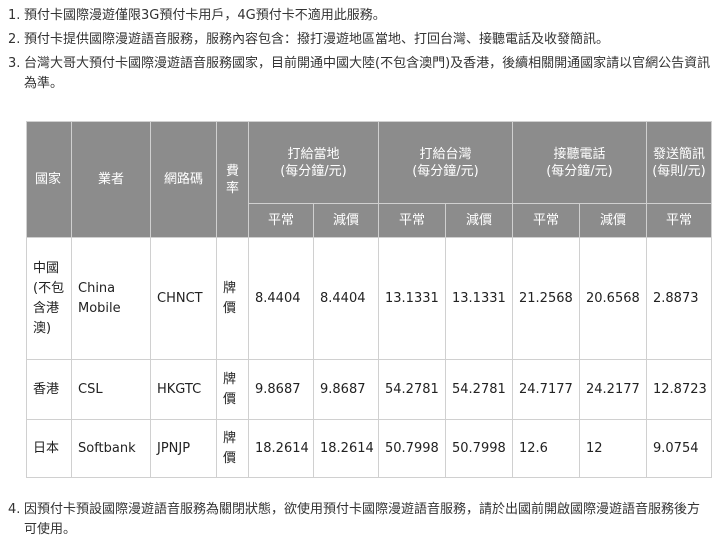  Describe the element at coordinates (546, 298) in the screenshot. I see `cell-receive-normal: 21.2568` at that location.